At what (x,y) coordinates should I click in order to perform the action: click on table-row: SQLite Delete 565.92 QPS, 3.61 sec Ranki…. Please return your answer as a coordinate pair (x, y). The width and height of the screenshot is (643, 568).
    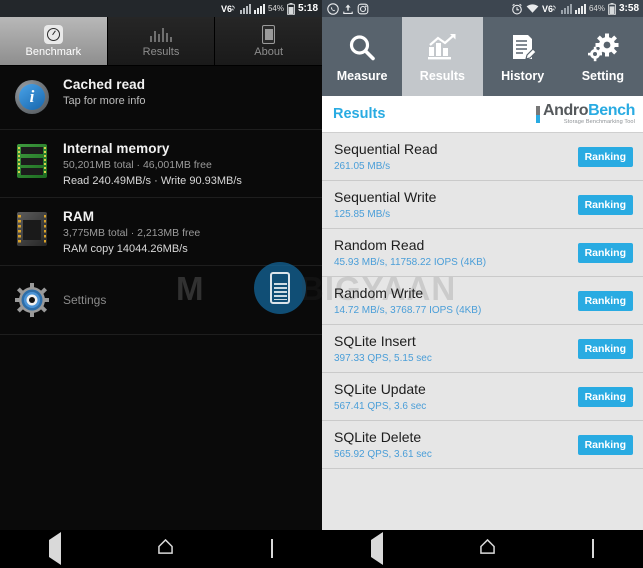
    Looking at the image, I should click on (482, 445).